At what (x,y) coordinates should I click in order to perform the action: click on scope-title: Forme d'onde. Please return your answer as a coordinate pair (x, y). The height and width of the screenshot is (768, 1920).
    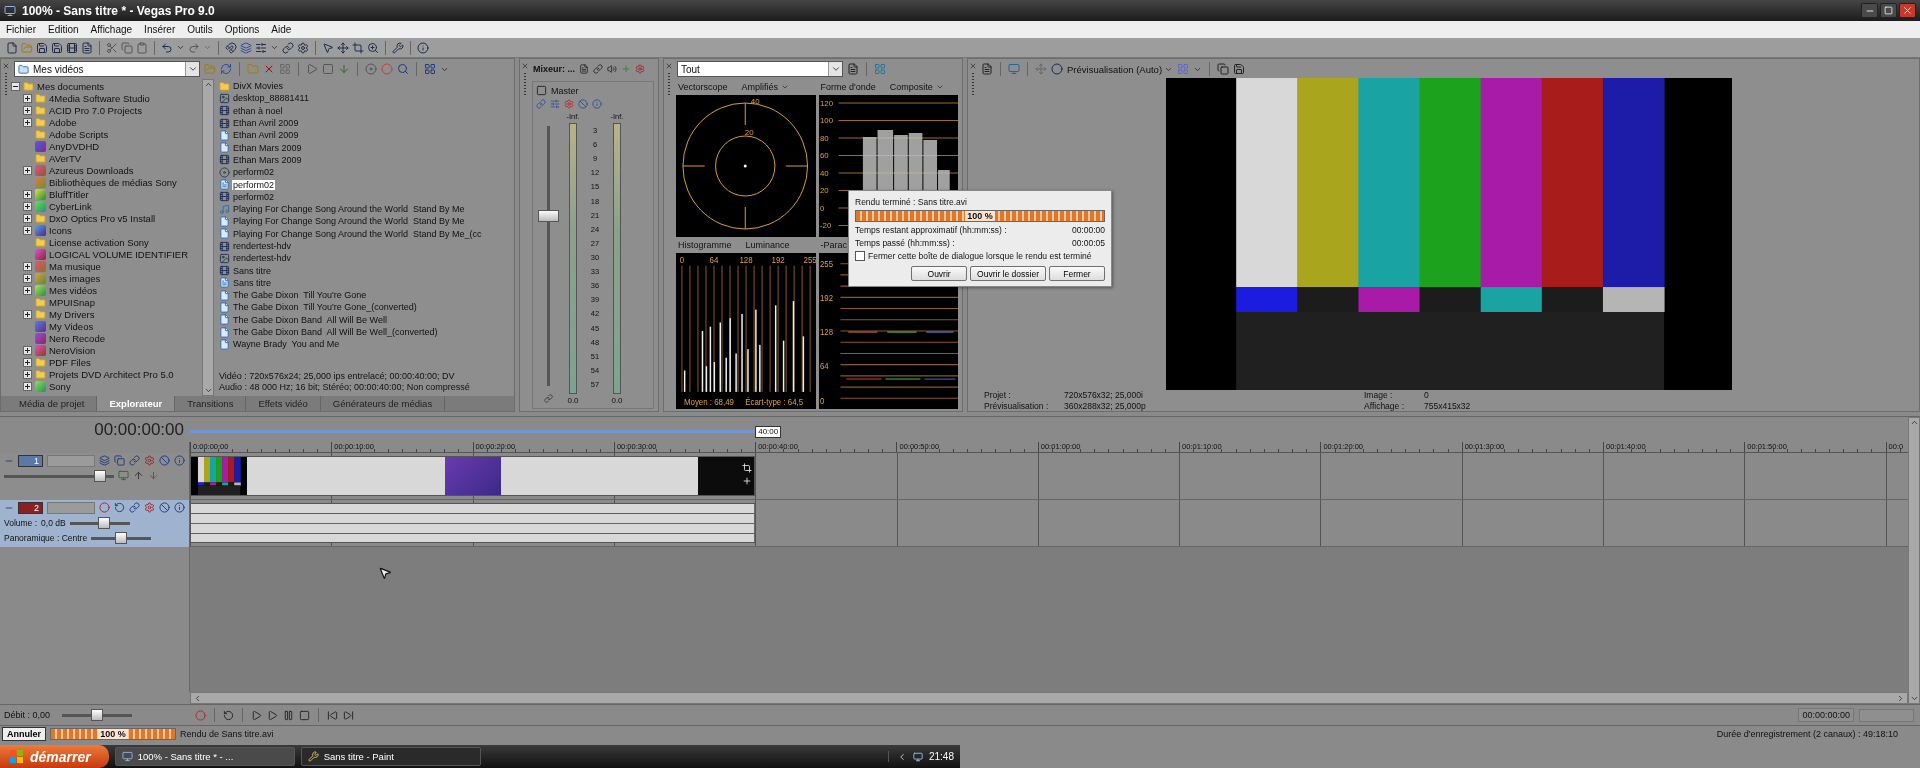
    Looking at the image, I should click on (848, 87).